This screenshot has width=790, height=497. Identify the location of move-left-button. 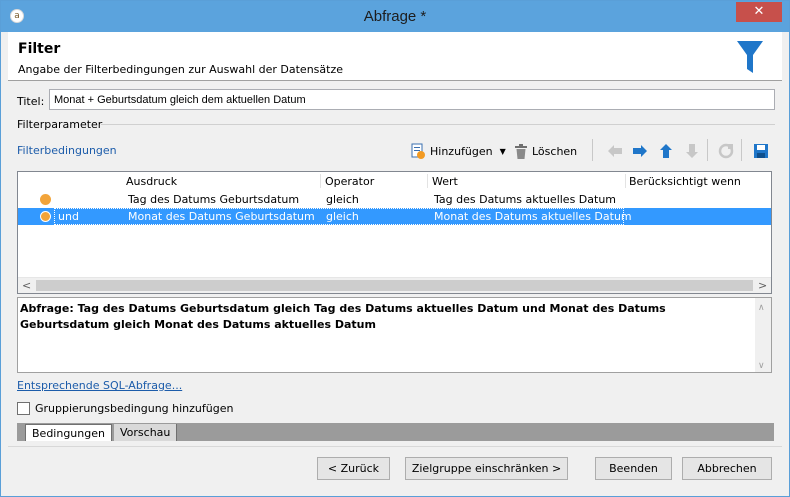
(615, 151).